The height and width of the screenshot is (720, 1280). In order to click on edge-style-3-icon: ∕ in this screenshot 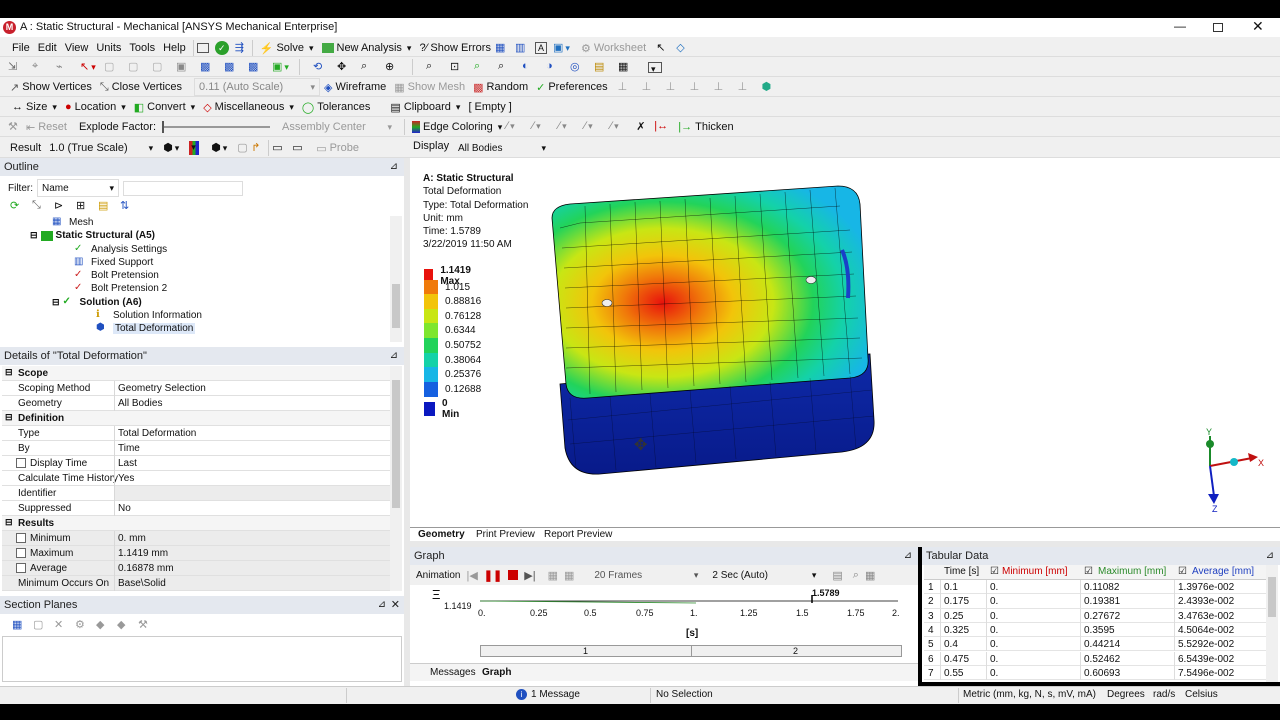, I will do `click(565, 127)`.